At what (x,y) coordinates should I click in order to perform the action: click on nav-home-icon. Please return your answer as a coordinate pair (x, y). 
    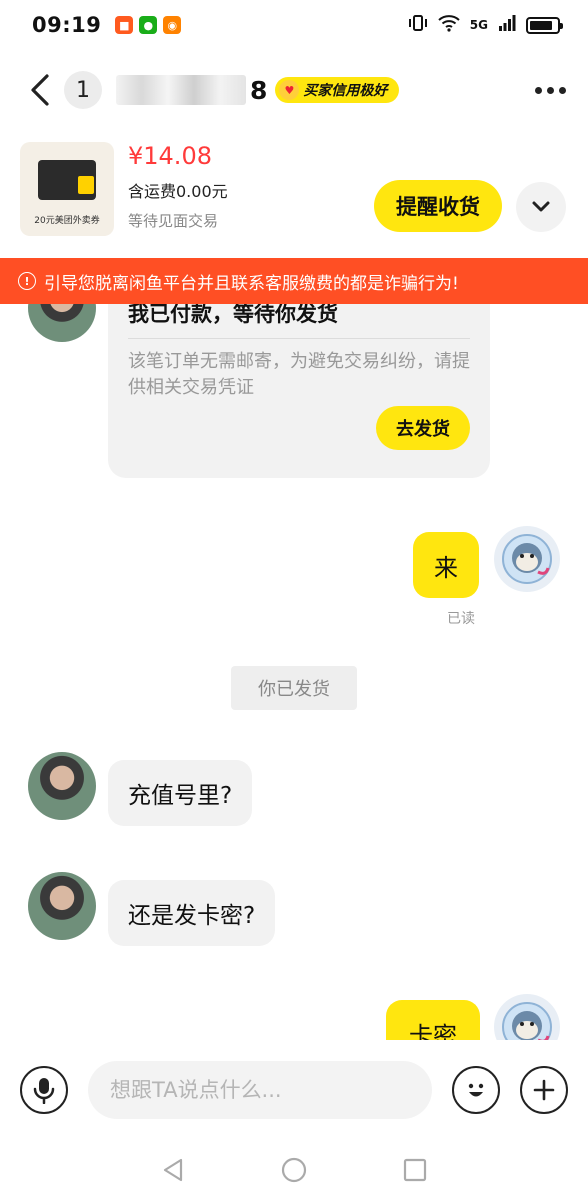
    Looking at the image, I should click on (294, 1170).